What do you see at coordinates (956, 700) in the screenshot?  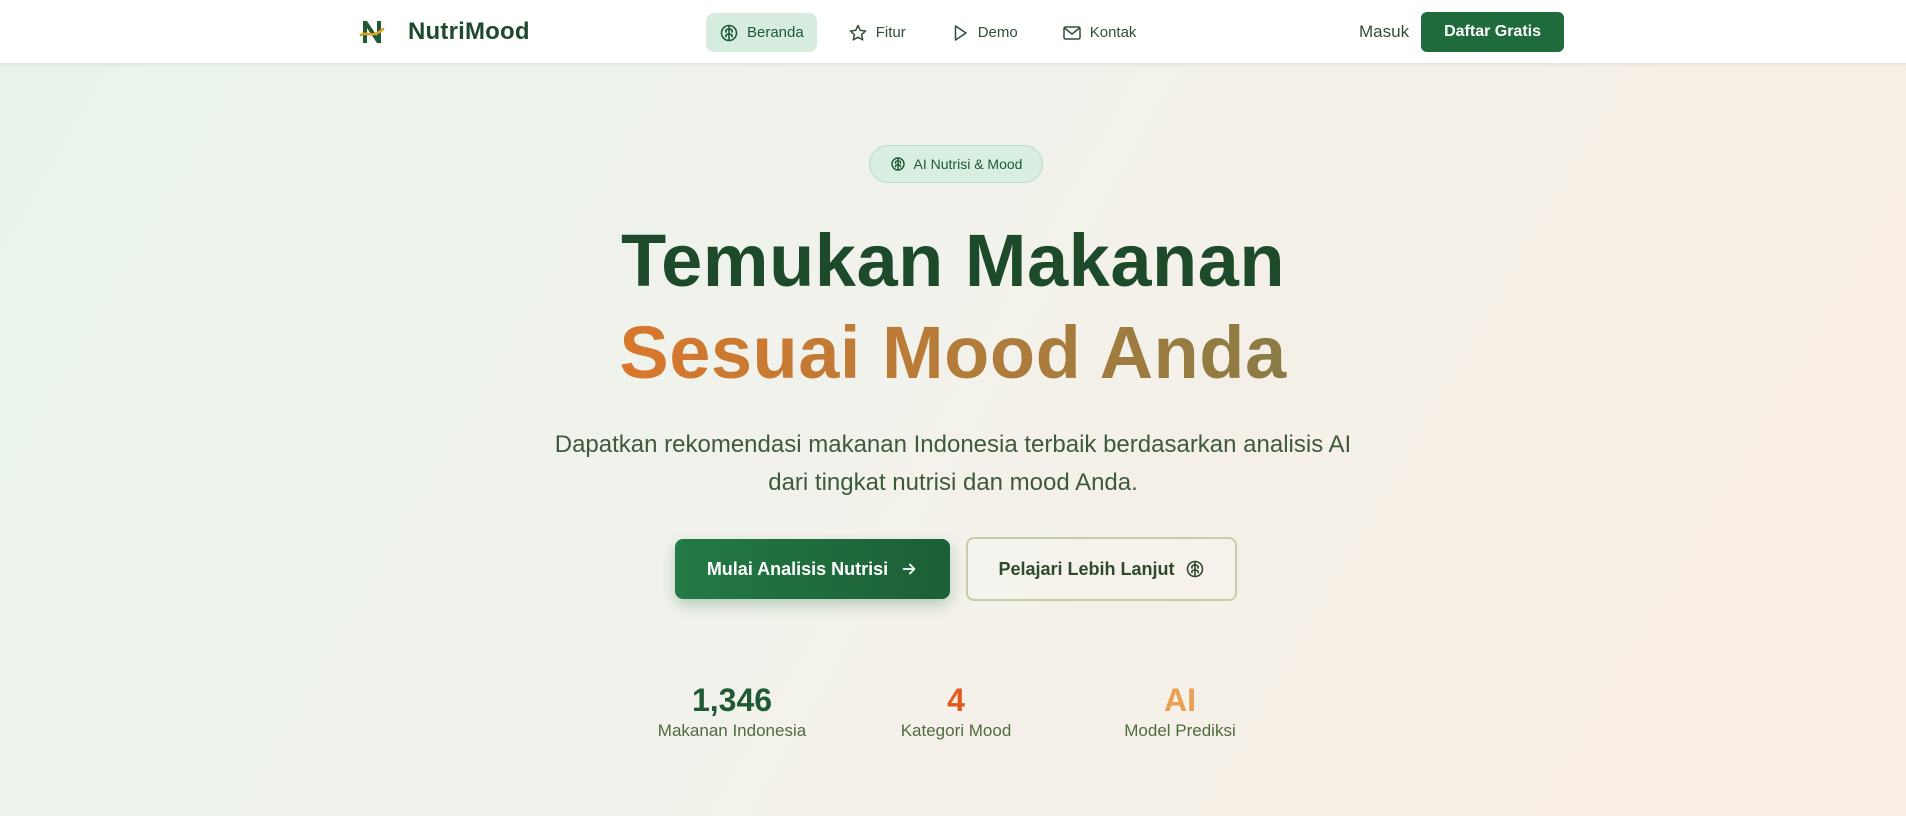 I see `stat-value-kategori: 4` at bounding box center [956, 700].